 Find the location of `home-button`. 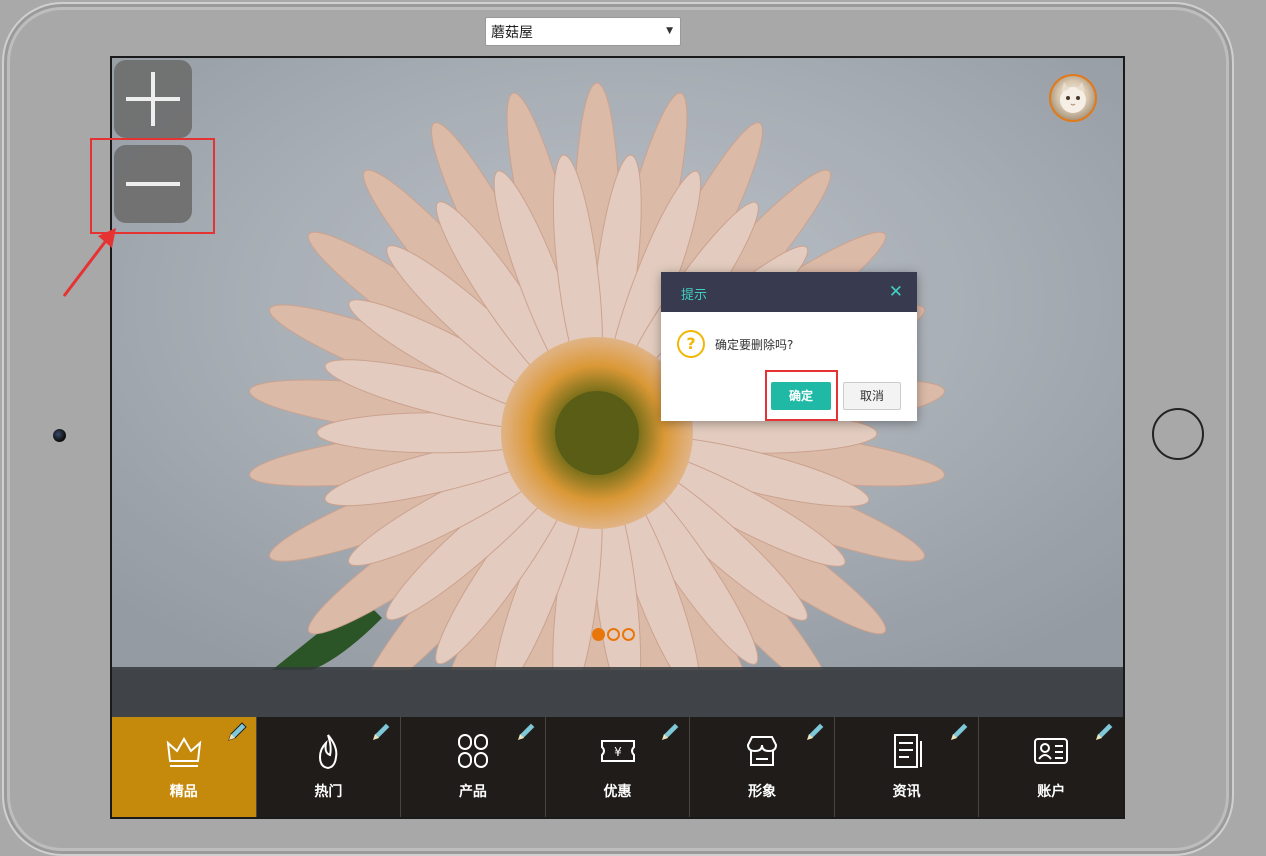

home-button is located at coordinates (1178, 434).